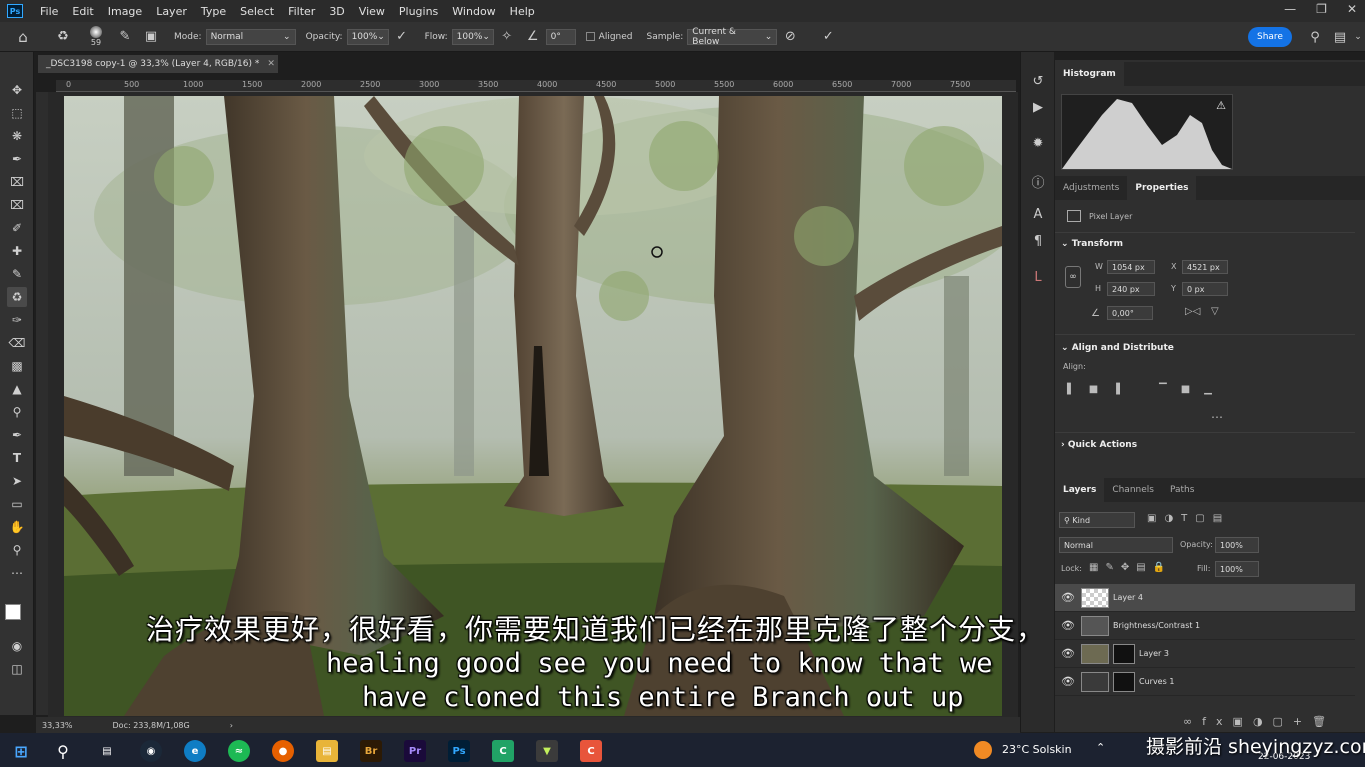  What do you see at coordinates (17, 320) in the screenshot?
I see `history-brush-tool-icon: ✑` at bounding box center [17, 320].